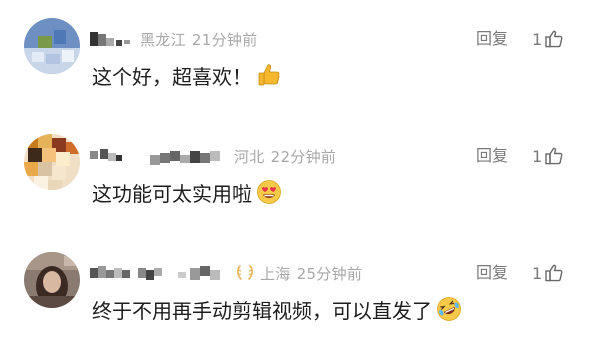  Describe the element at coordinates (269, 192) in the screenshot. I see `heart-eyes-emoji-icon` at that location.